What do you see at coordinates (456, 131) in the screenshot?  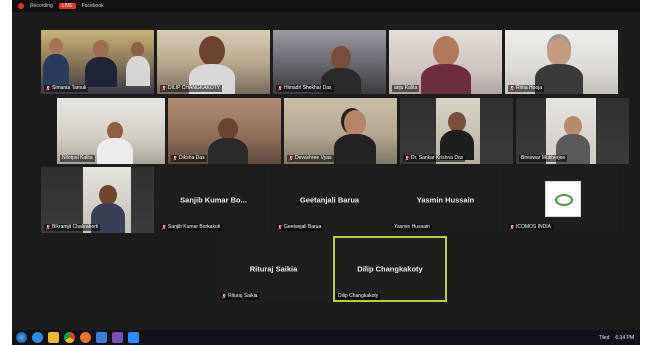 I see `participant-tile-sankar: Dr. Sankar Krishna Das` at bounding box center [456, 131].